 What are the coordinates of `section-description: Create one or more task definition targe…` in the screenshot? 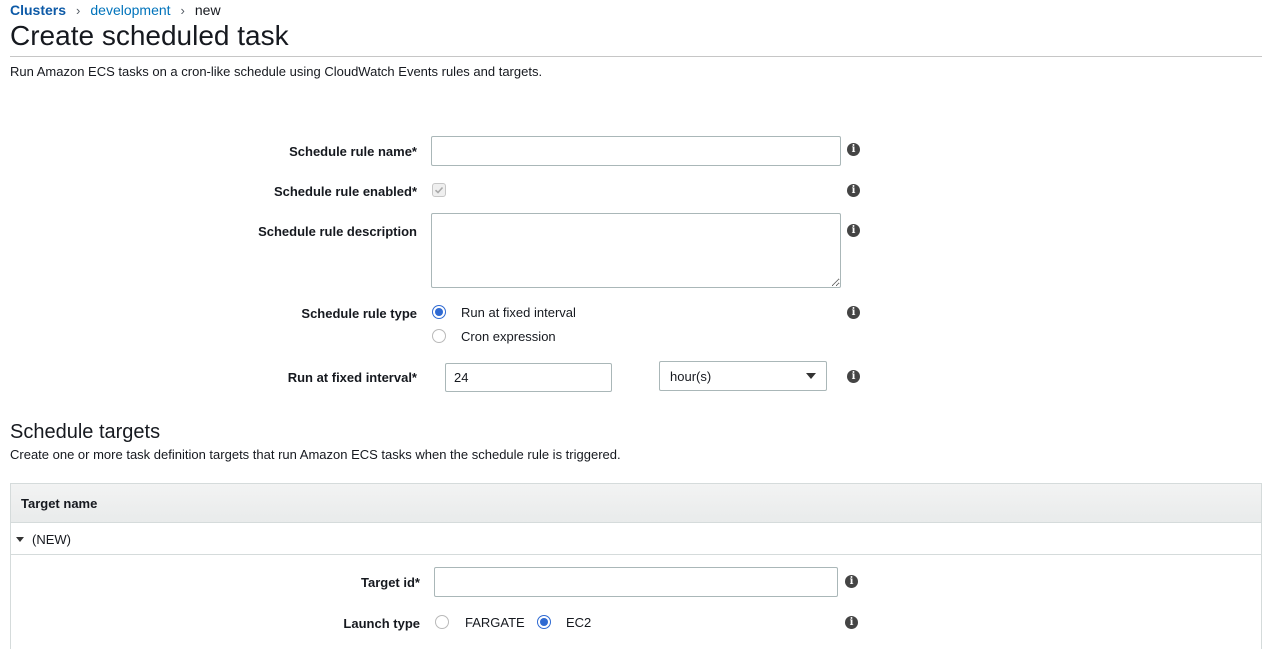 It's located at (315, 454).